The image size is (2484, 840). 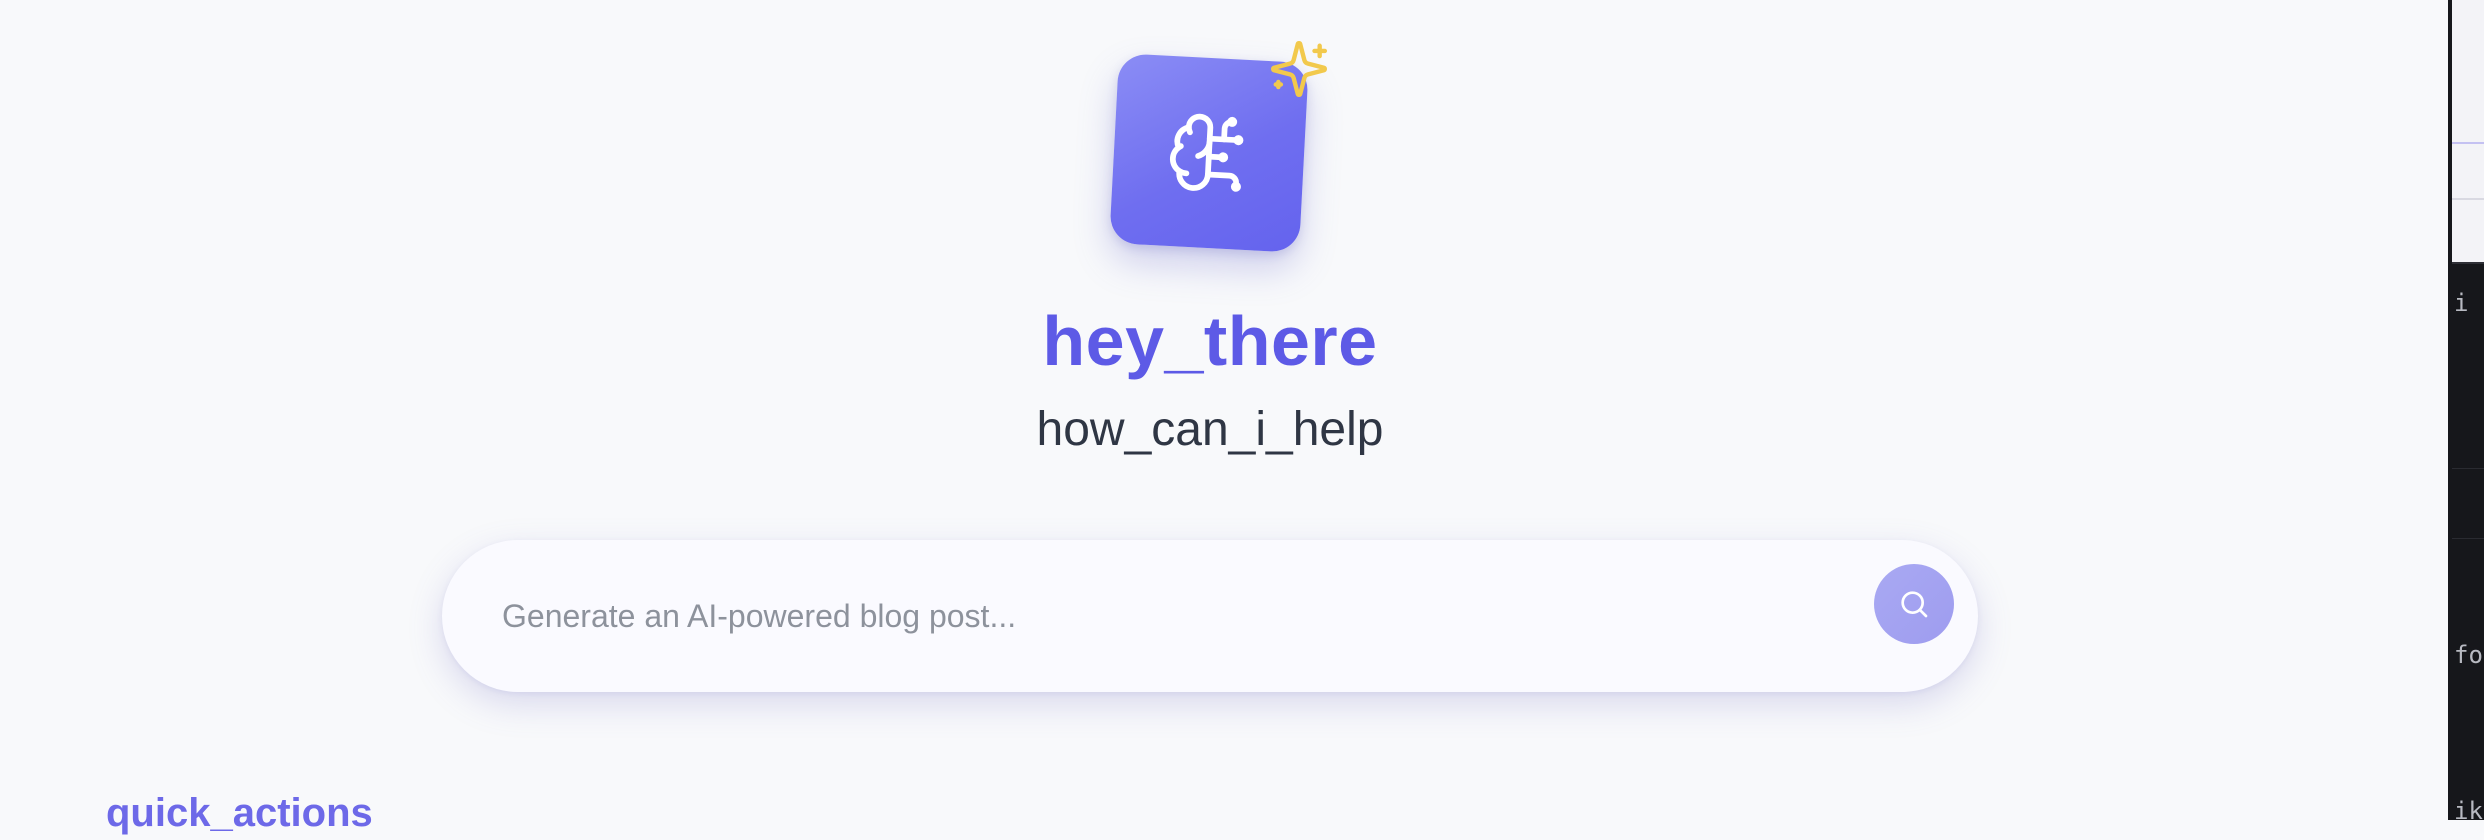 What do you see at coordinates (2469, 303) in the screenshot?
I see `code-fragment: i c` at bounding box center [2469, 303].